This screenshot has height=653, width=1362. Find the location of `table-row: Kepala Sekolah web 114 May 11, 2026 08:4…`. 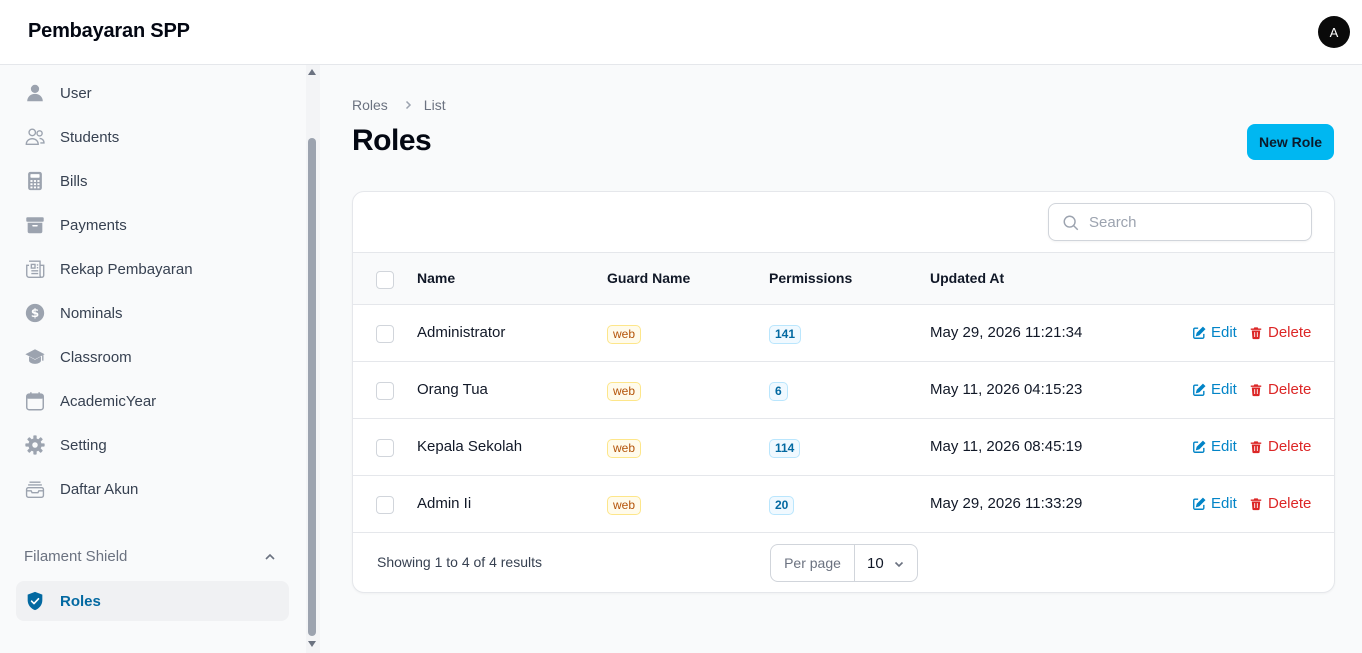

table-row: Kepala Sekolah web 114 May 11, 2026 08:4… is located at coordinates (843, 447).